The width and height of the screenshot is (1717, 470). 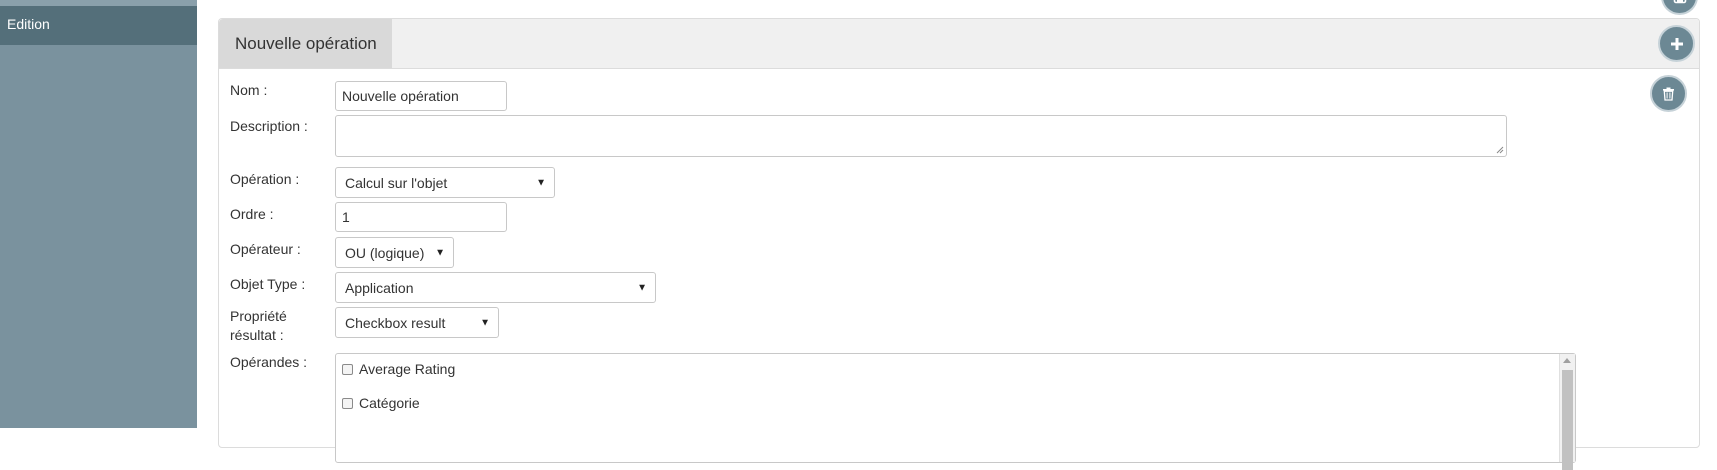 I want to click on ordre-input: 1, so click(x=421, y=217).